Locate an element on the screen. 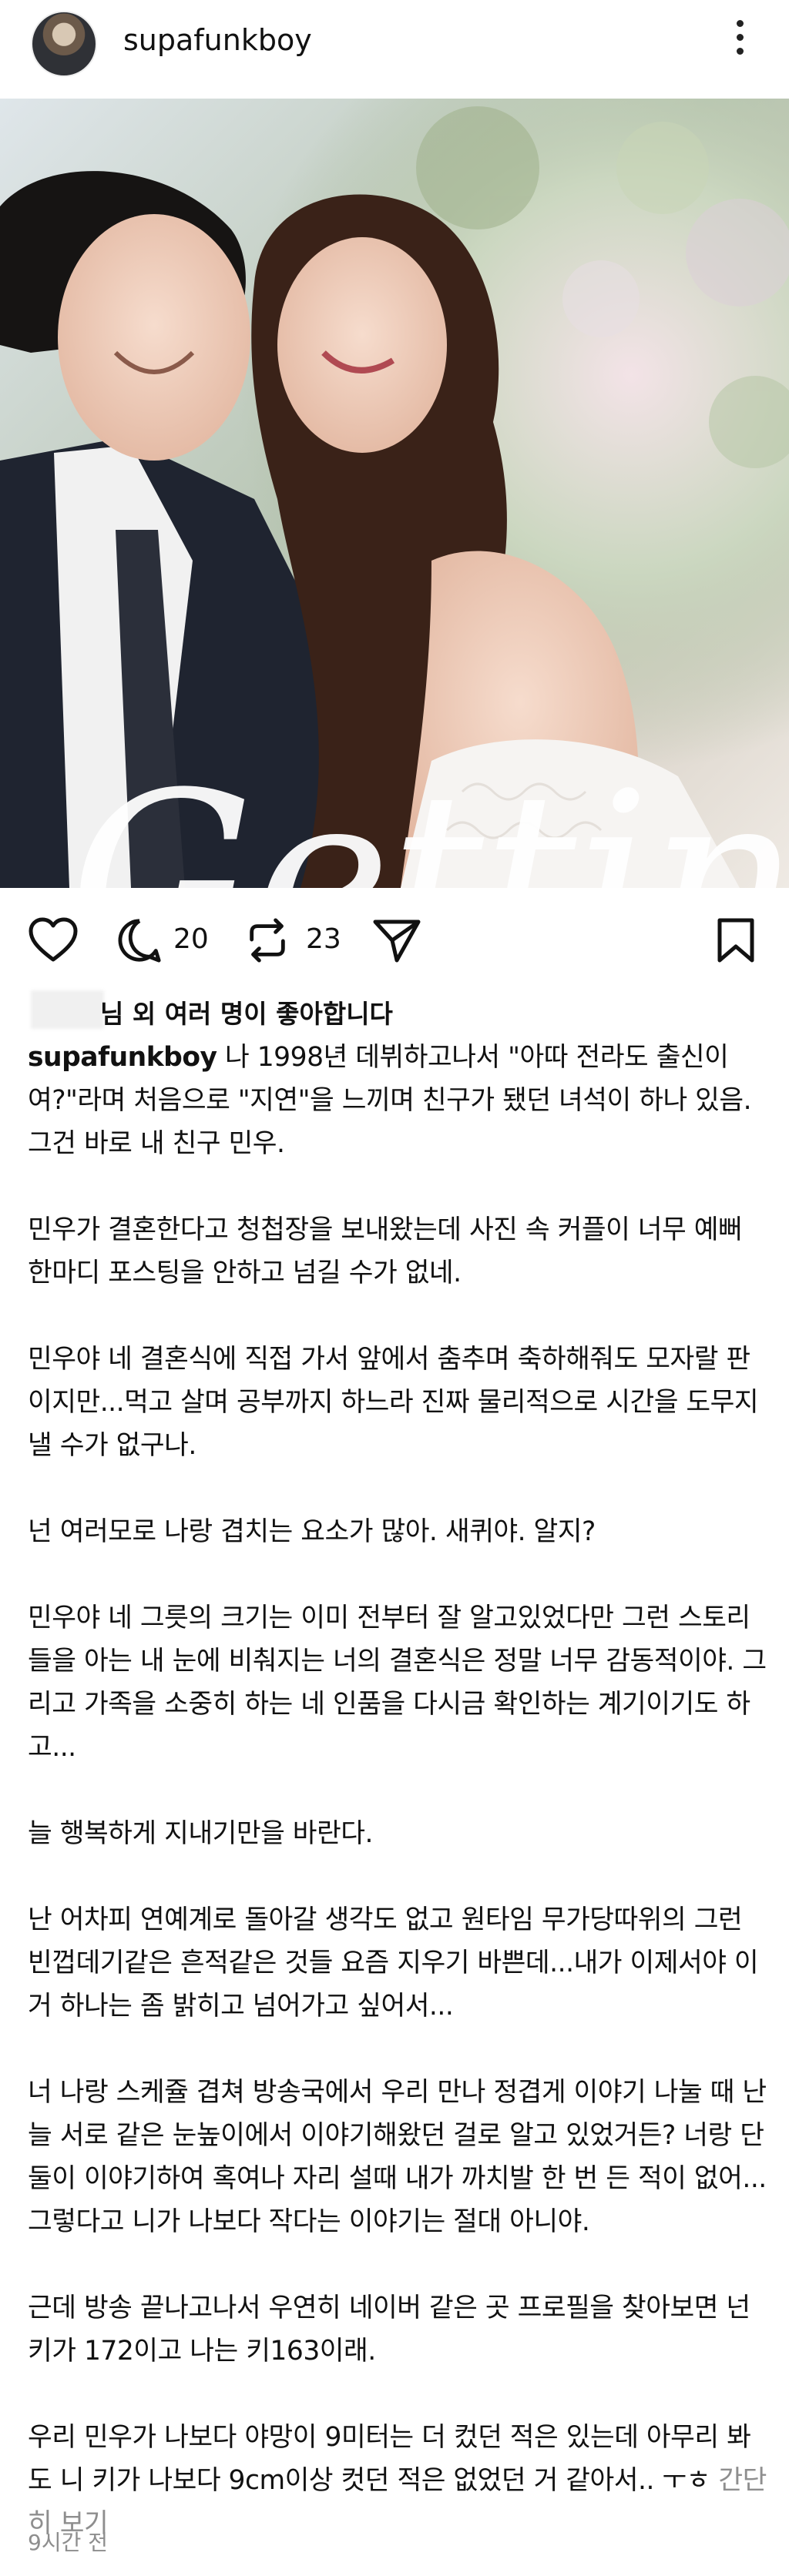 This screenshot has height=2576, width=789. photo-overlay-text: Getting is located at coordinates (429, 816).